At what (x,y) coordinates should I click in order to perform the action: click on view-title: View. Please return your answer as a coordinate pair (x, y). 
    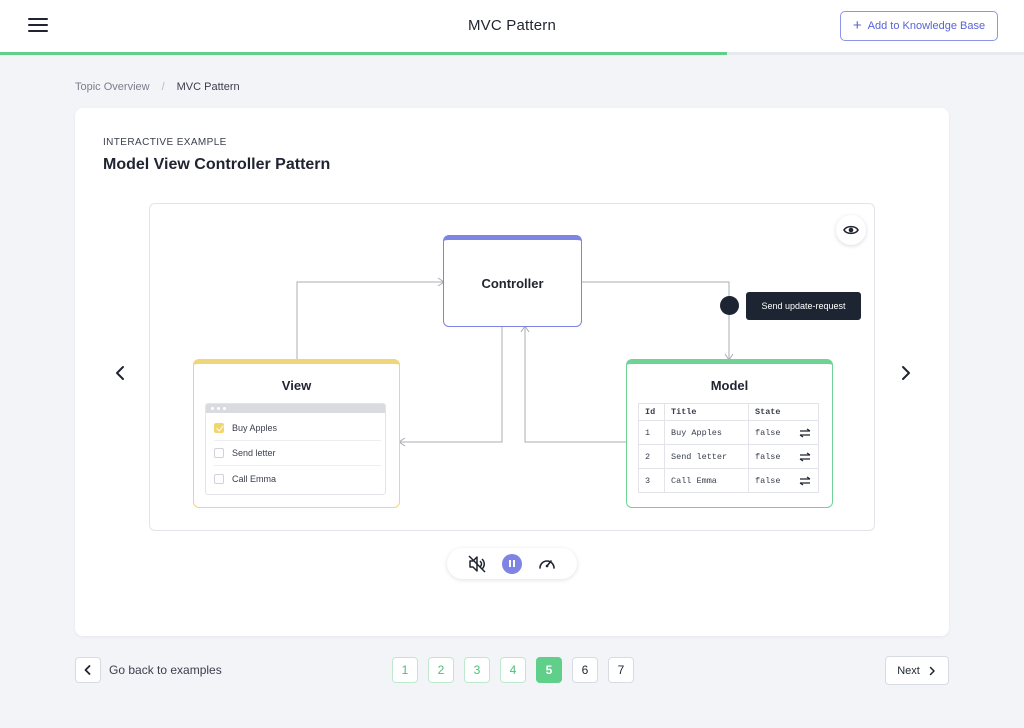
    Looking at the image, I should click on (296, 385).